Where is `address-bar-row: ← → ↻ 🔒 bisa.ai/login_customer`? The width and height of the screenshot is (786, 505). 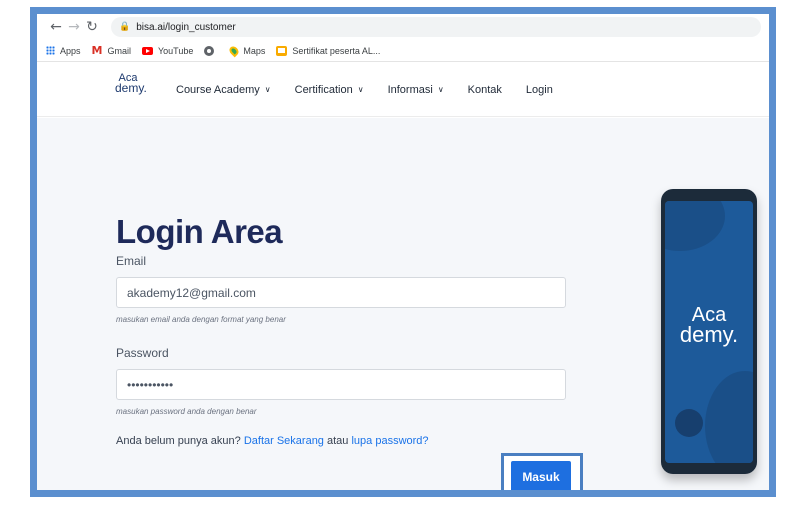
address-bar-row: ← → ↻ 🔒 bisa.ai/login_customer is located at coordinates (403, 27).